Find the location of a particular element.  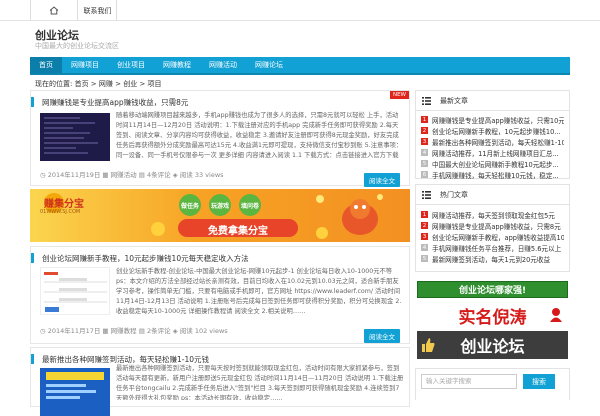

list-item: 5 最新网赚签到活动，每天1元到20元收益 is located at coordinates (492, 258).